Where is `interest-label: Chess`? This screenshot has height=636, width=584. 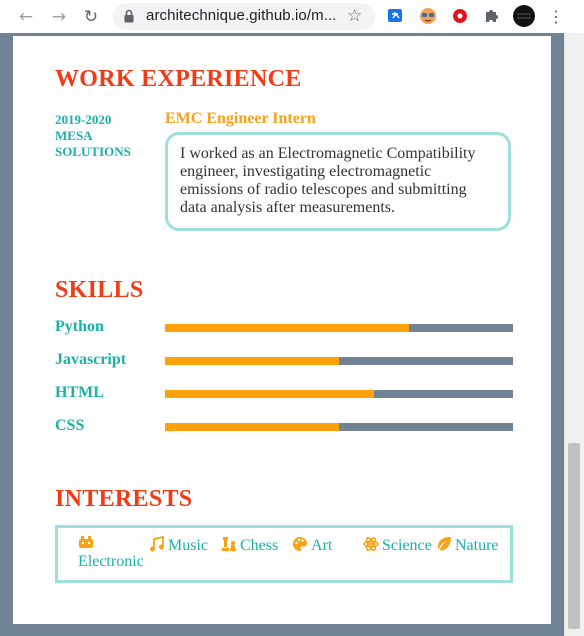 interest-label: Chess is located at coordinates (259, 545).